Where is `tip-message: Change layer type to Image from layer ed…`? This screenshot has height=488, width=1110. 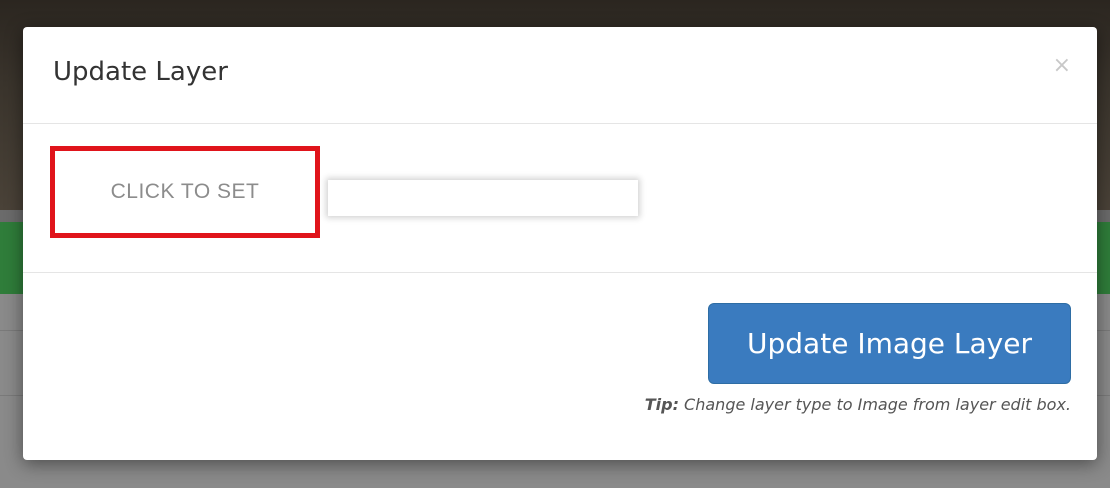 tip-message: Change layer type to Image from layer ed… is located at coordinates (874, 404).